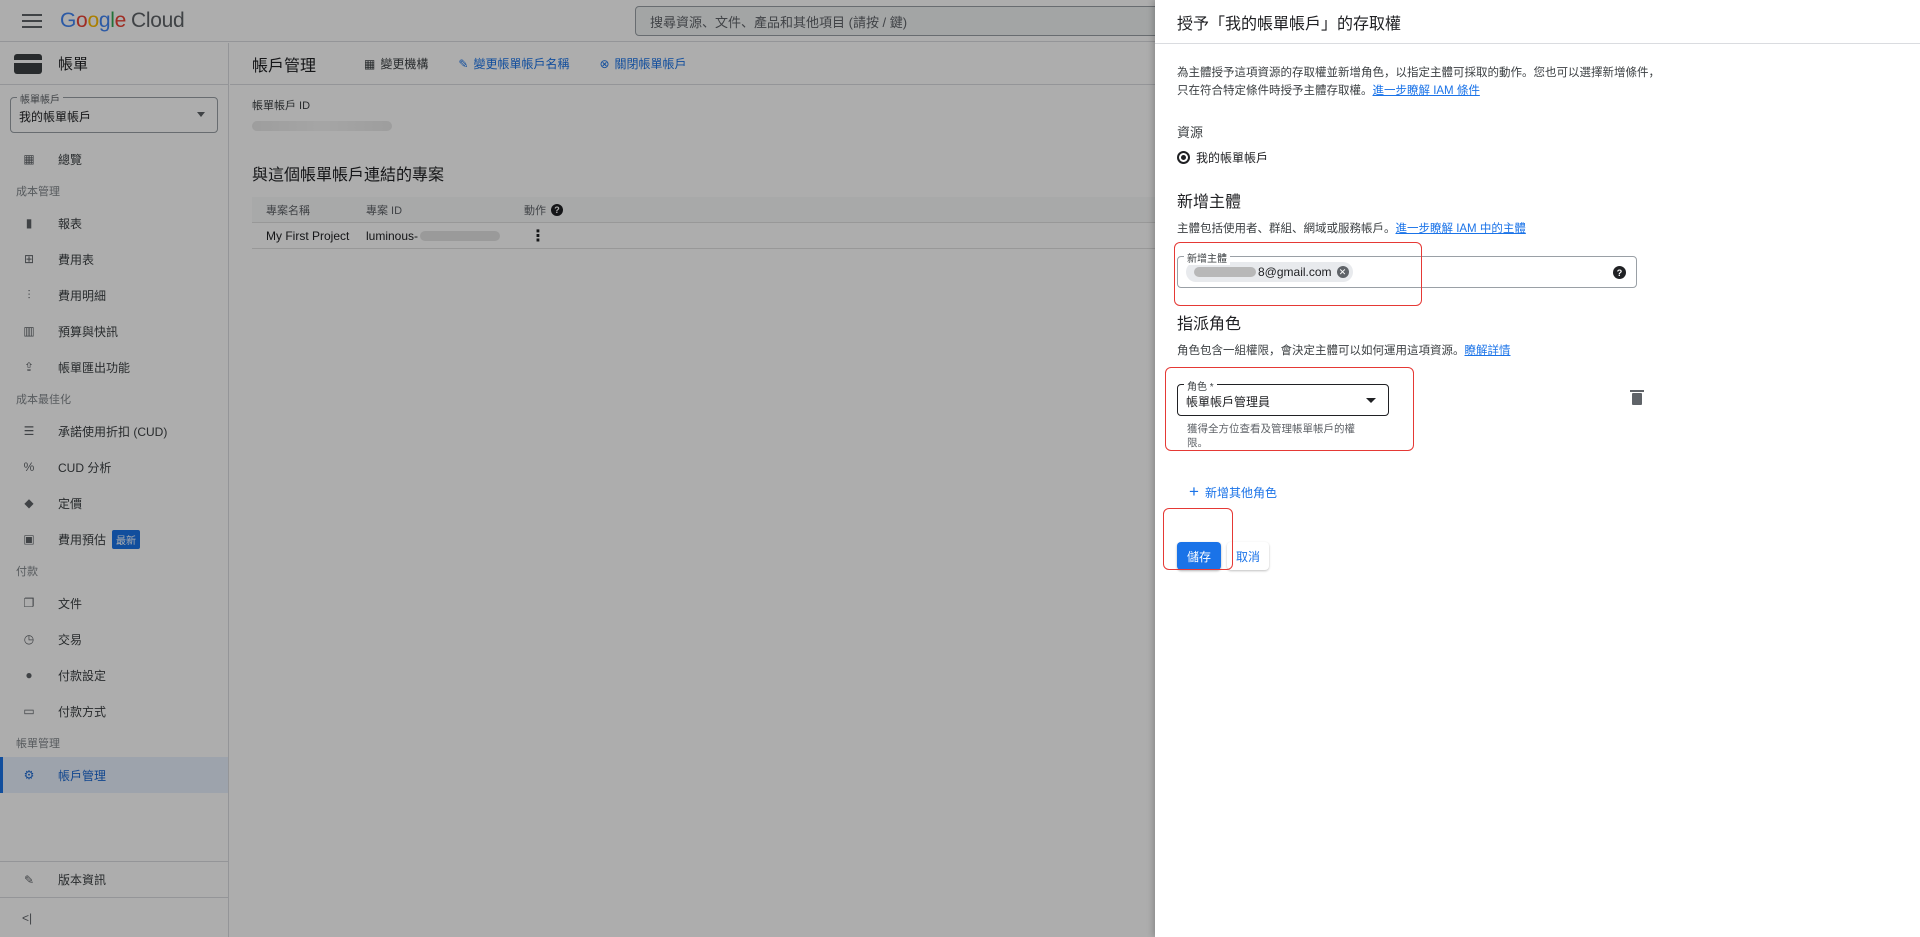  I want to click on resource-value: 我的帳單帳戶, so click(1537, 157).